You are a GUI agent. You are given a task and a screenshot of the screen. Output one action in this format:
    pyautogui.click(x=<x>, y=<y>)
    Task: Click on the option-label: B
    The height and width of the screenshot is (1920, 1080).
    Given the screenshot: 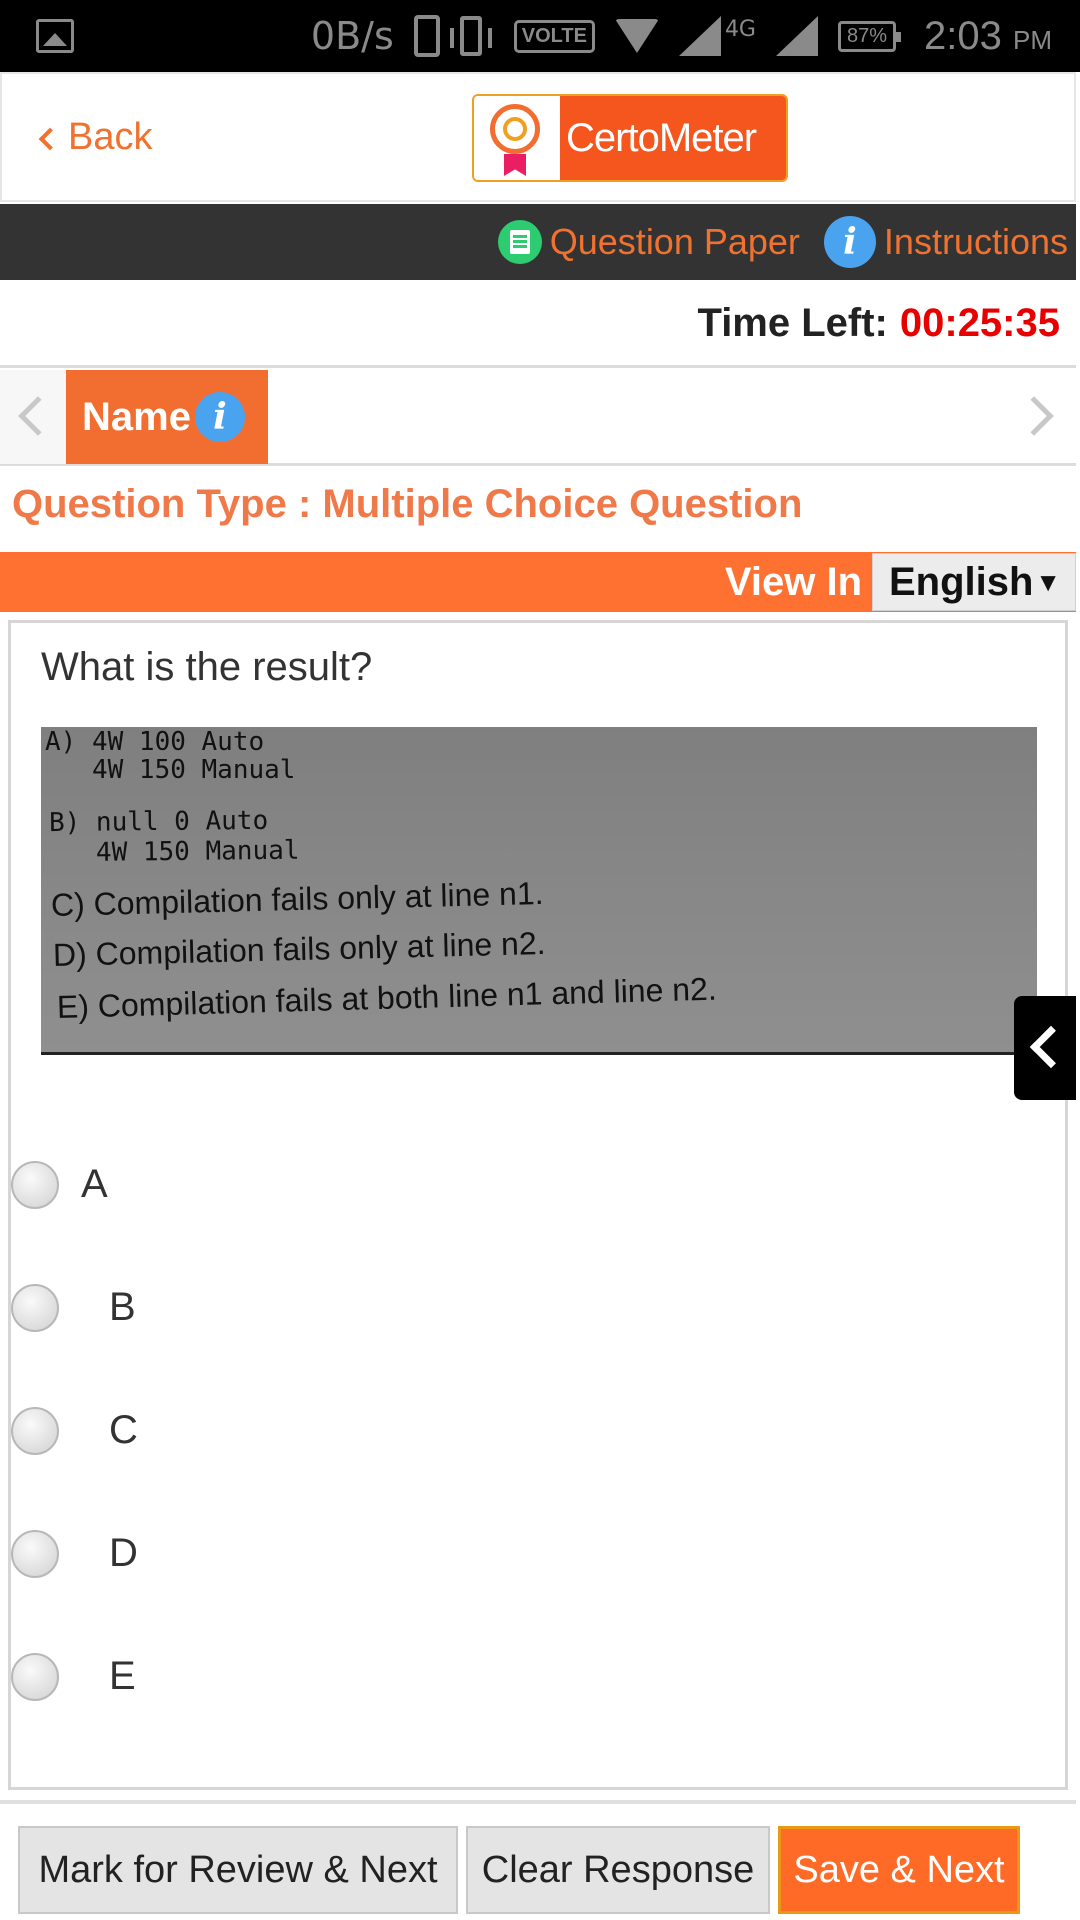 What is the action you would take?
    pyautogui.click(x=122, y=1307)
    